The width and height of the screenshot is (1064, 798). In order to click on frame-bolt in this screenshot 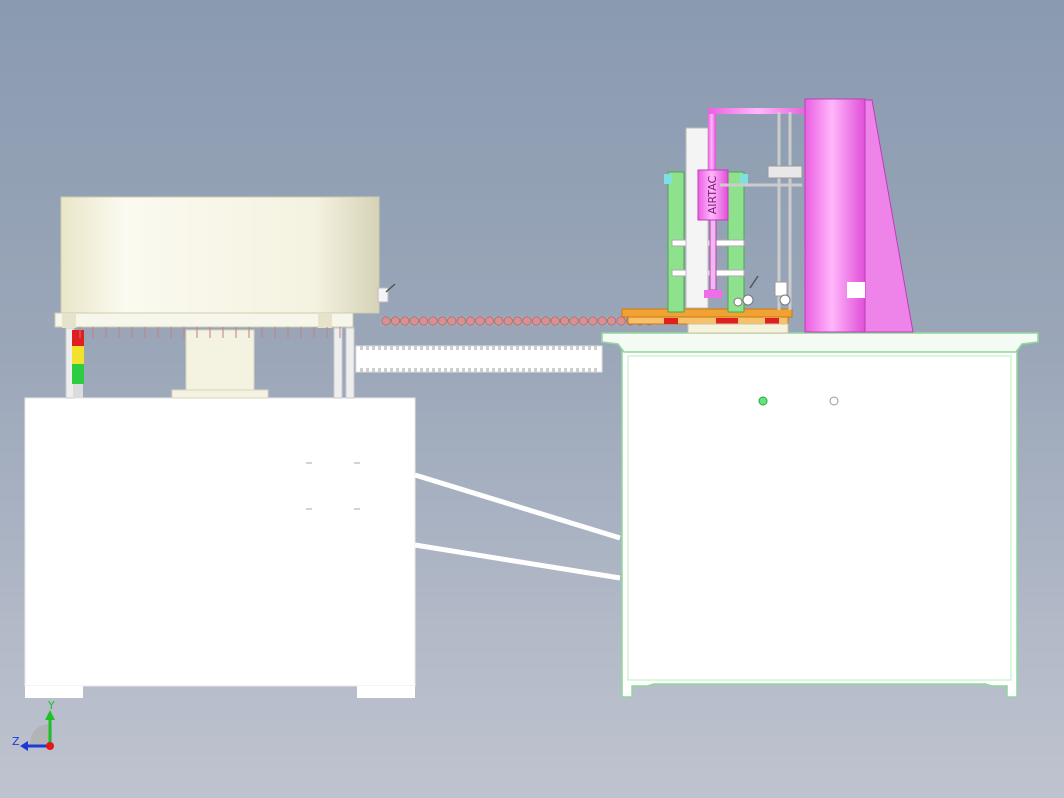, I will do `click(668, 179)`.